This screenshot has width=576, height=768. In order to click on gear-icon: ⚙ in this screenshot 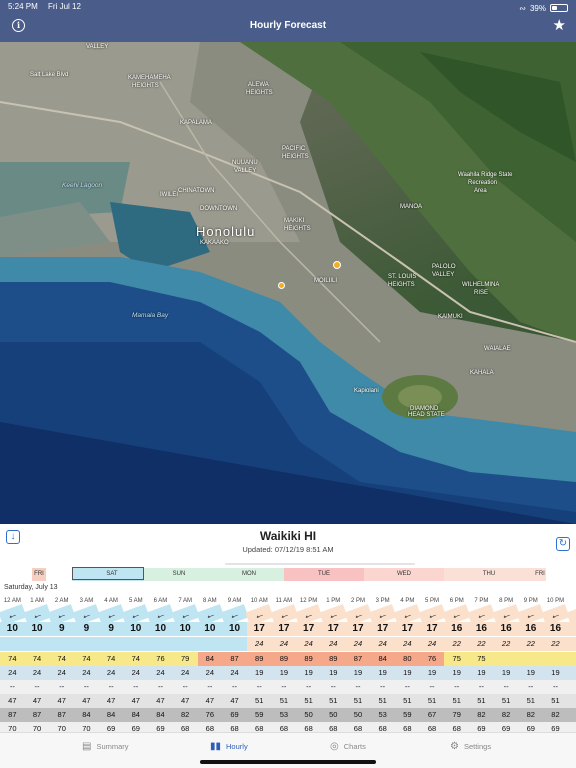, I will do `click(454, 746)`.